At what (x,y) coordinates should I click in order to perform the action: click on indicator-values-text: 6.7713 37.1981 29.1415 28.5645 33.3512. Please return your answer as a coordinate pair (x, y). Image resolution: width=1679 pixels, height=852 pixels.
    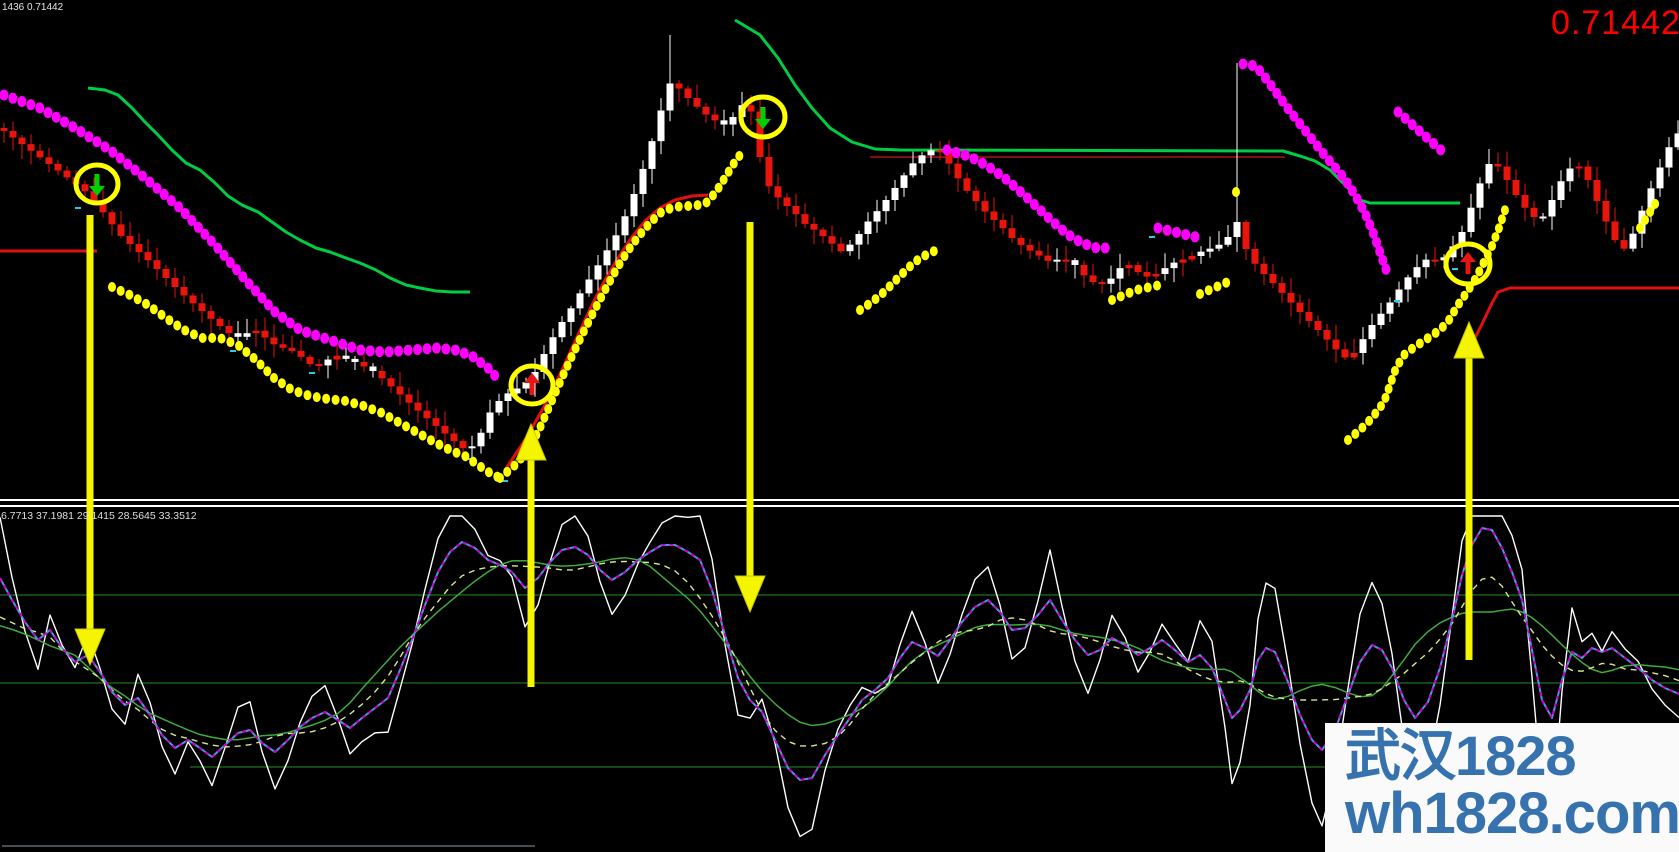
    Looking at the image, I should click on (99, 516).